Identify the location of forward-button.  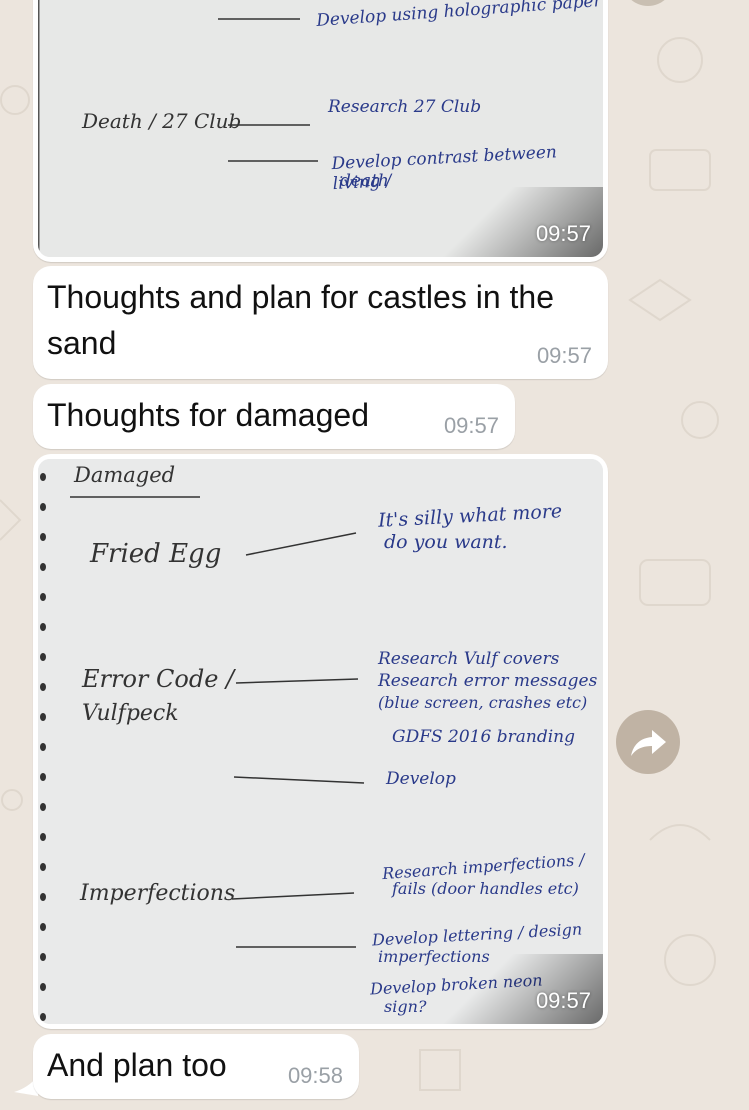
(648, 742).